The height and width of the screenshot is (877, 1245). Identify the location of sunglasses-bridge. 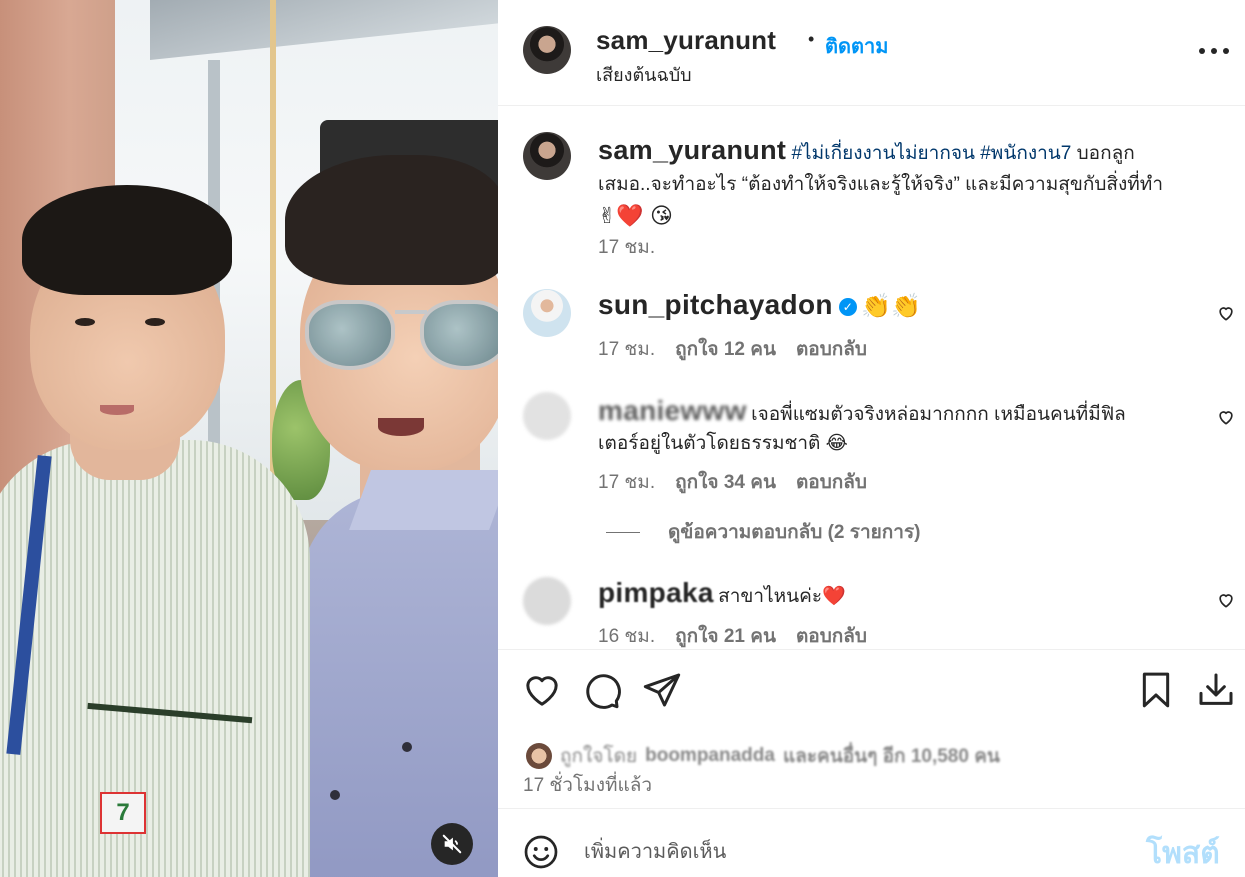
(411, 312).